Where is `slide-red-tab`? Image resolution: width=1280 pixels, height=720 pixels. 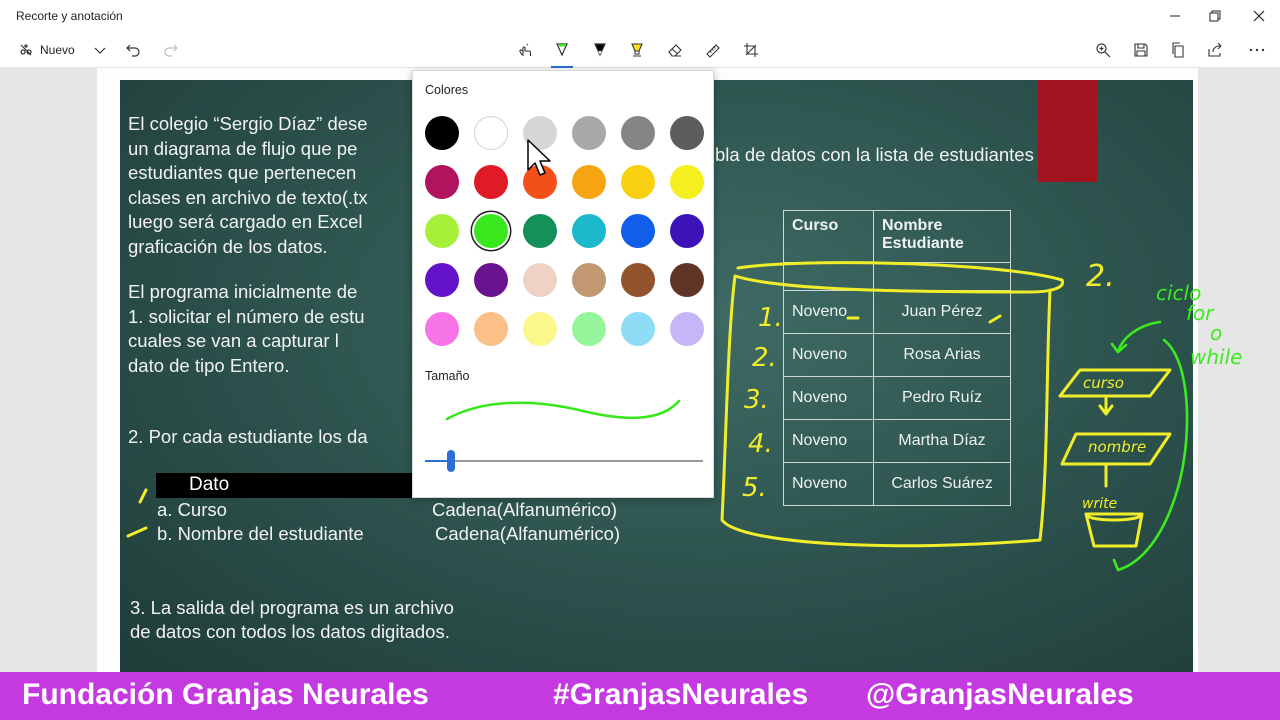 slide-red-tab is located at coordinates (1067, 131).